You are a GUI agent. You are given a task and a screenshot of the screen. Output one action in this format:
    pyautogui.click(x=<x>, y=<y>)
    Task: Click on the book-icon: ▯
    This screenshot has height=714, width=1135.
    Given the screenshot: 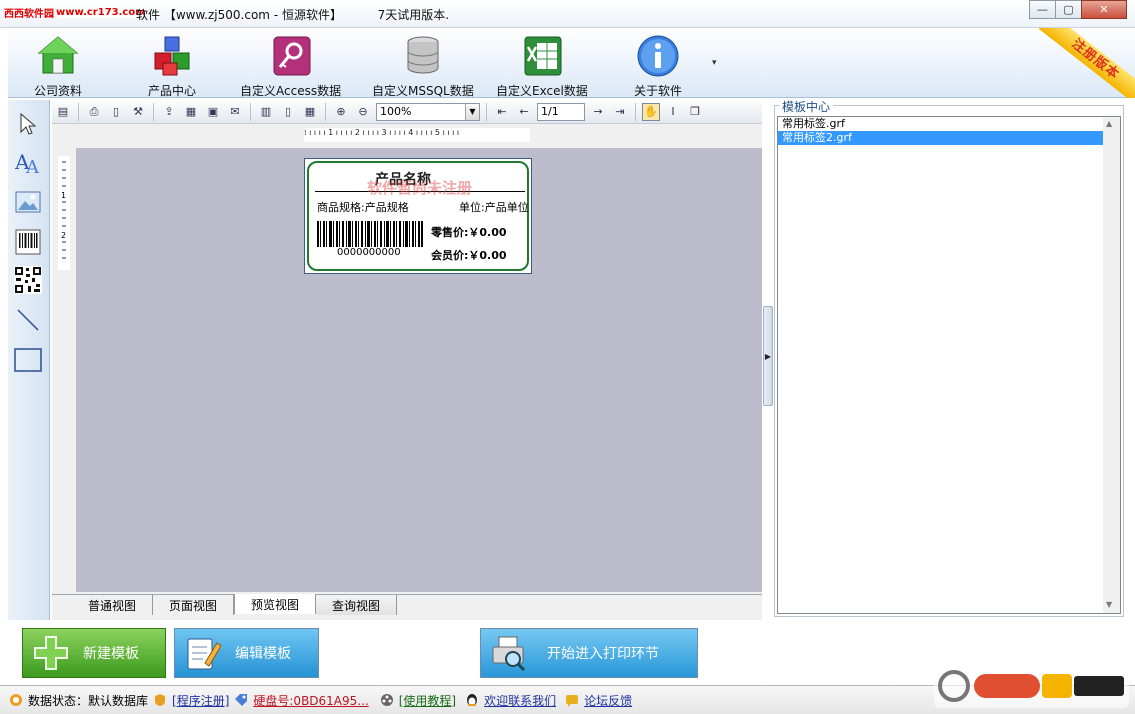 What is the action you would take?
    pyautogui.click(x=116, y=112)
    